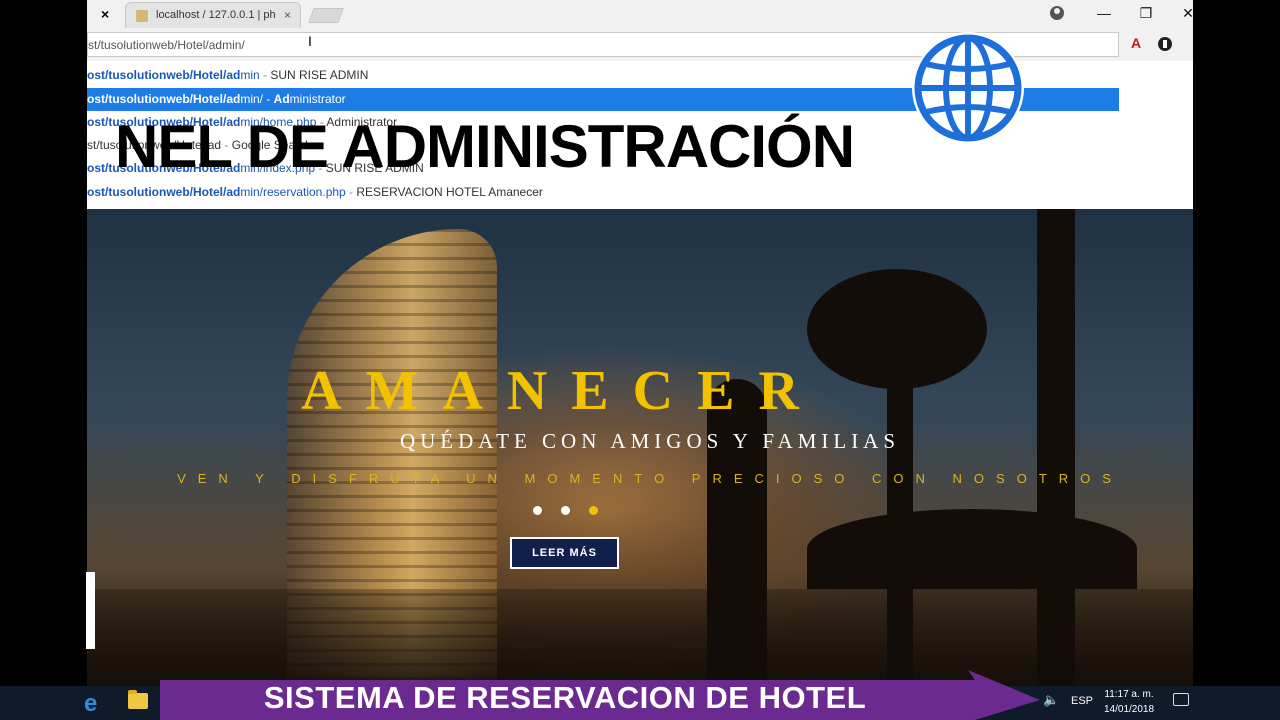  What do you see at coordinates (640, 45) in the screenshot?
I see `browser-toolbar: st/tusolutionweb/Hotel/admin/ I A` at bounding box center [640, 45].